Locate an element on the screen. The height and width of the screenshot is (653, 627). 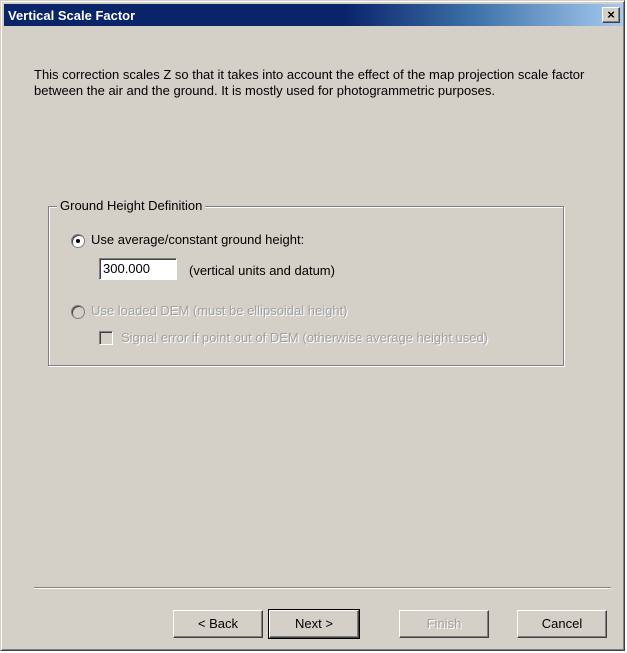
groupbox-legend: Ground Height Definition is located at coordinates (131, 205).